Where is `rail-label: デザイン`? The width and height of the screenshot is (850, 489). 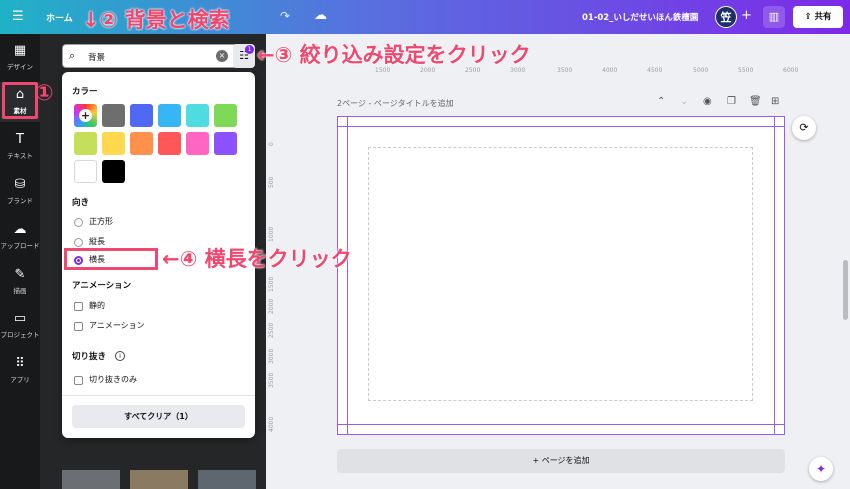
rail-label: デザイン is located at coordinates (20, 67).